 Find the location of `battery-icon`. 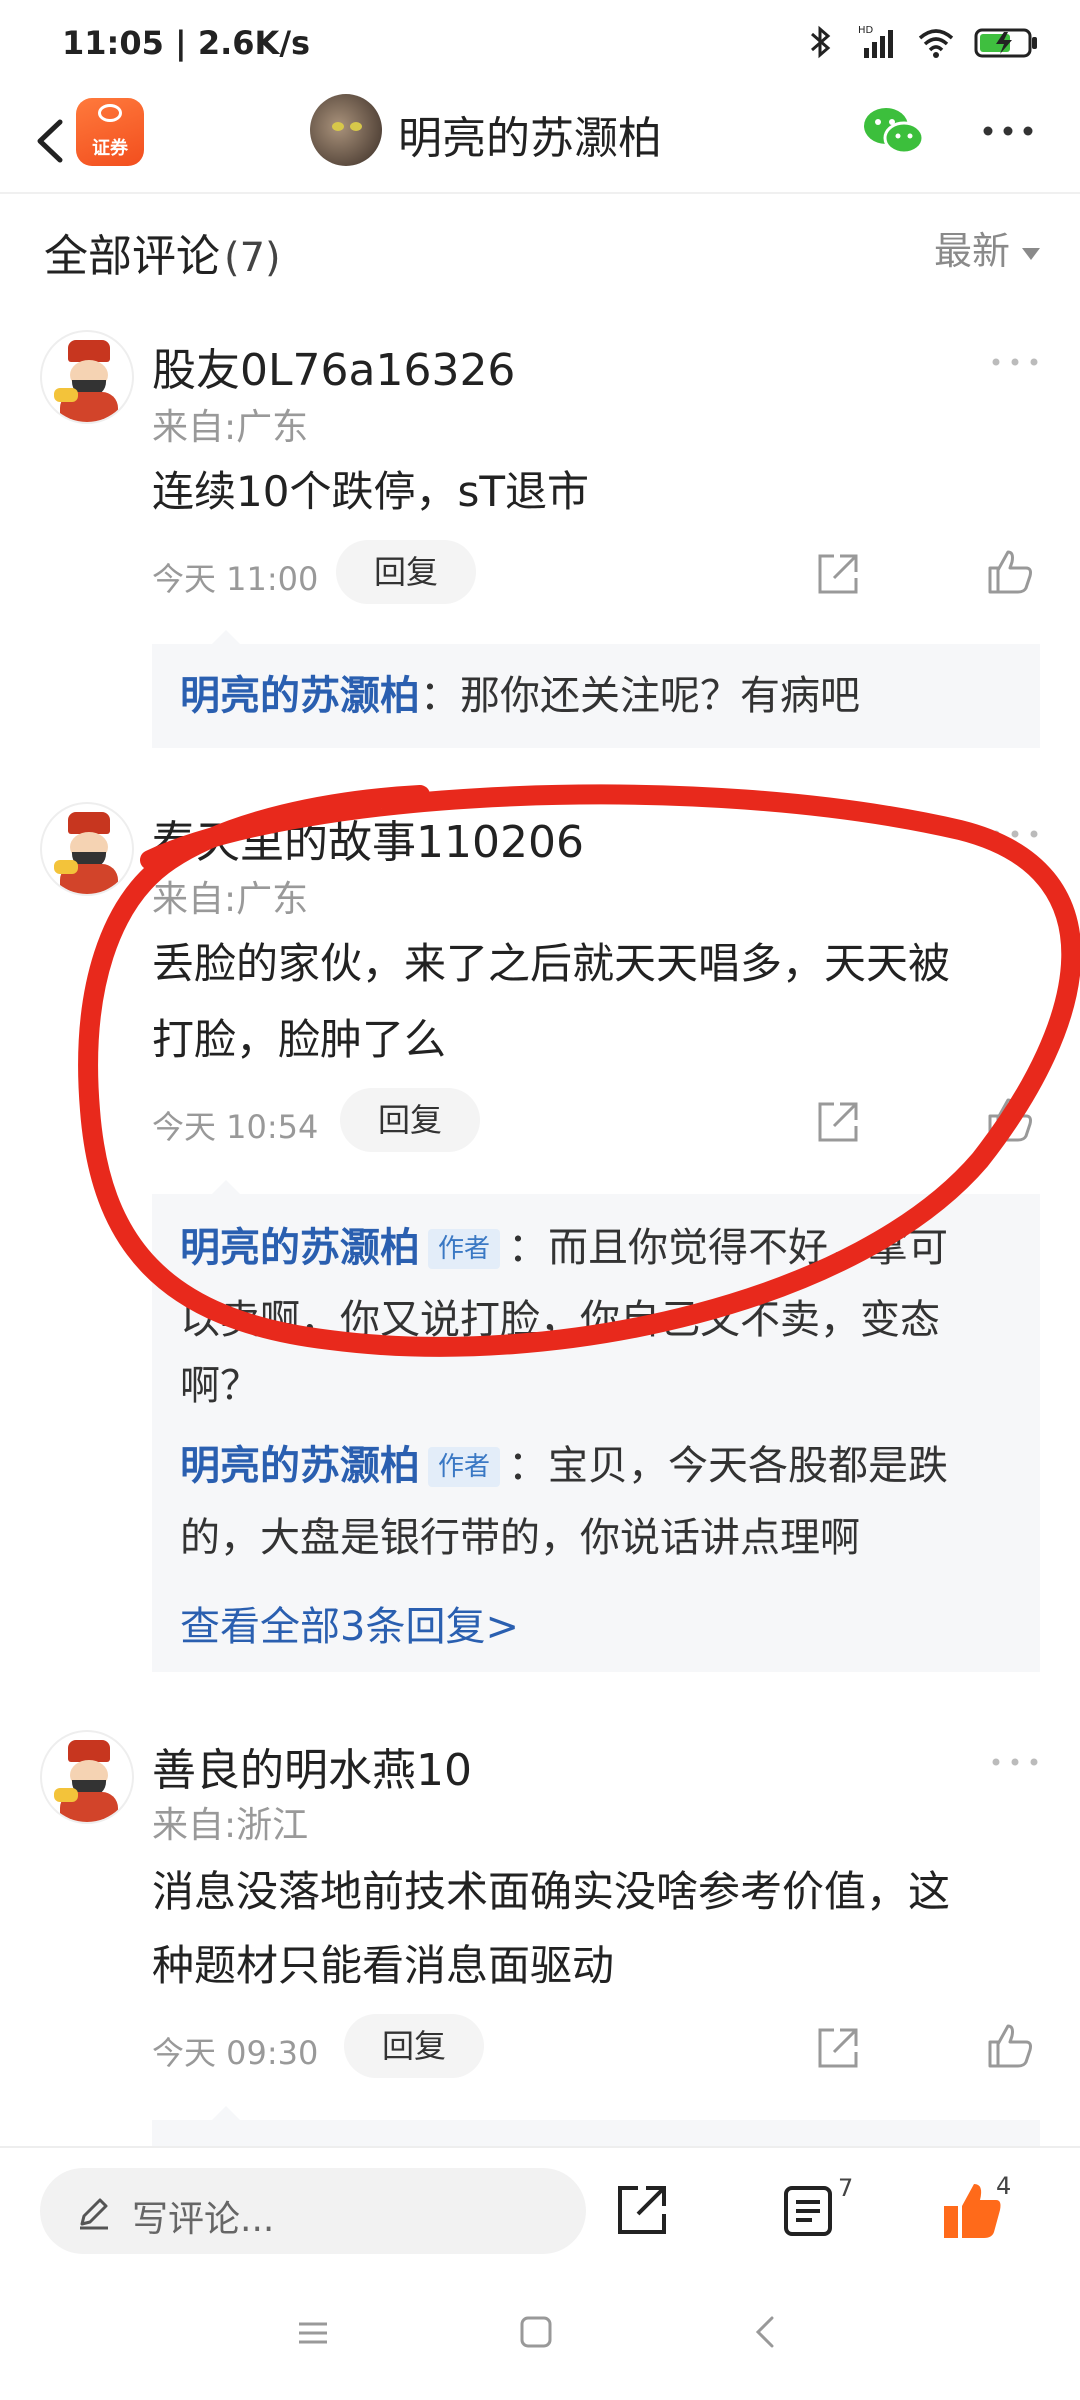

battery-icon is located at coordinates (1005, 43).